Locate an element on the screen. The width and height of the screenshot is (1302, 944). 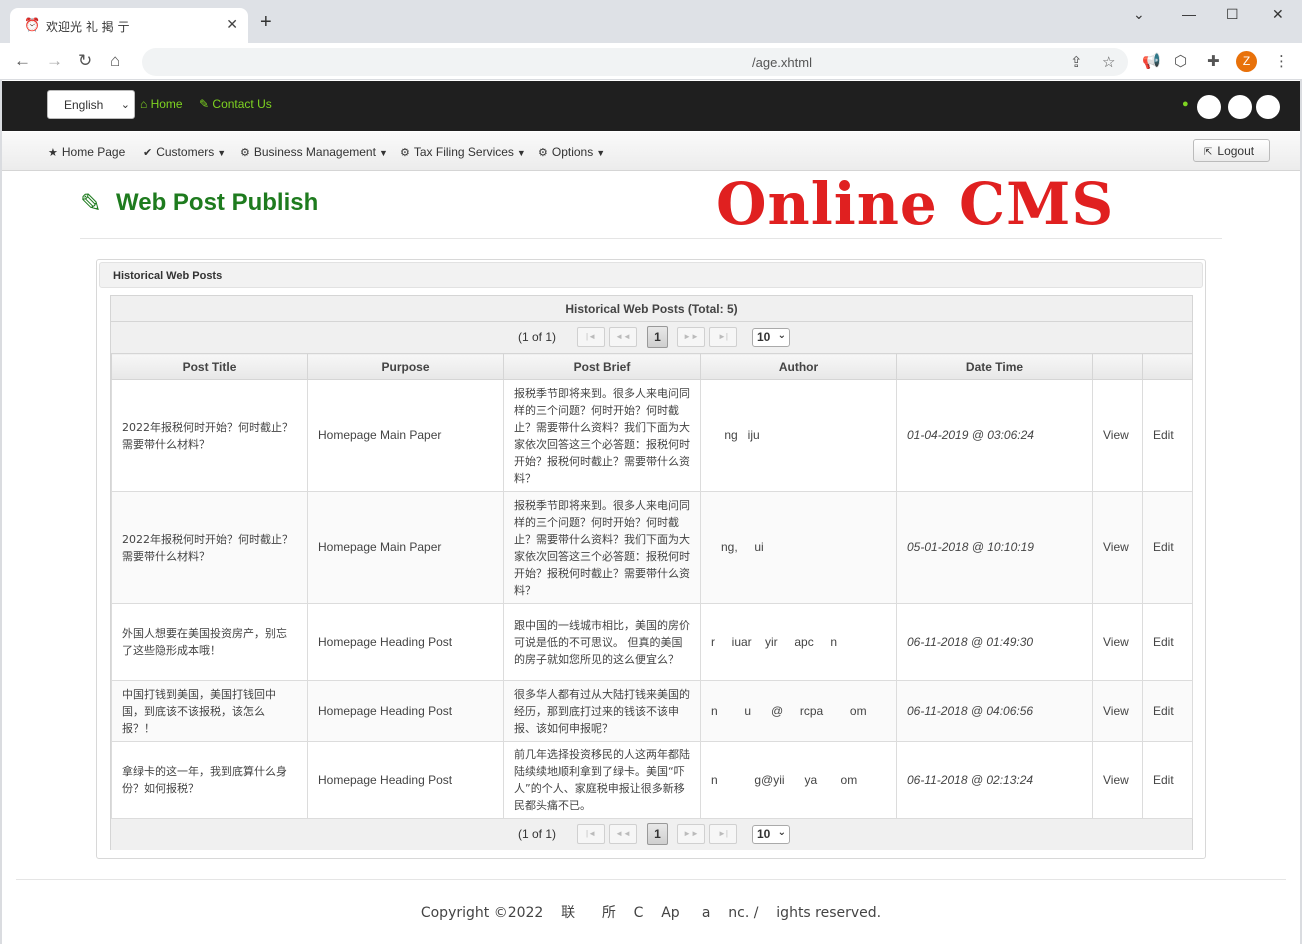
menu-customers-label: Customers is located at coordinates (185, 152).